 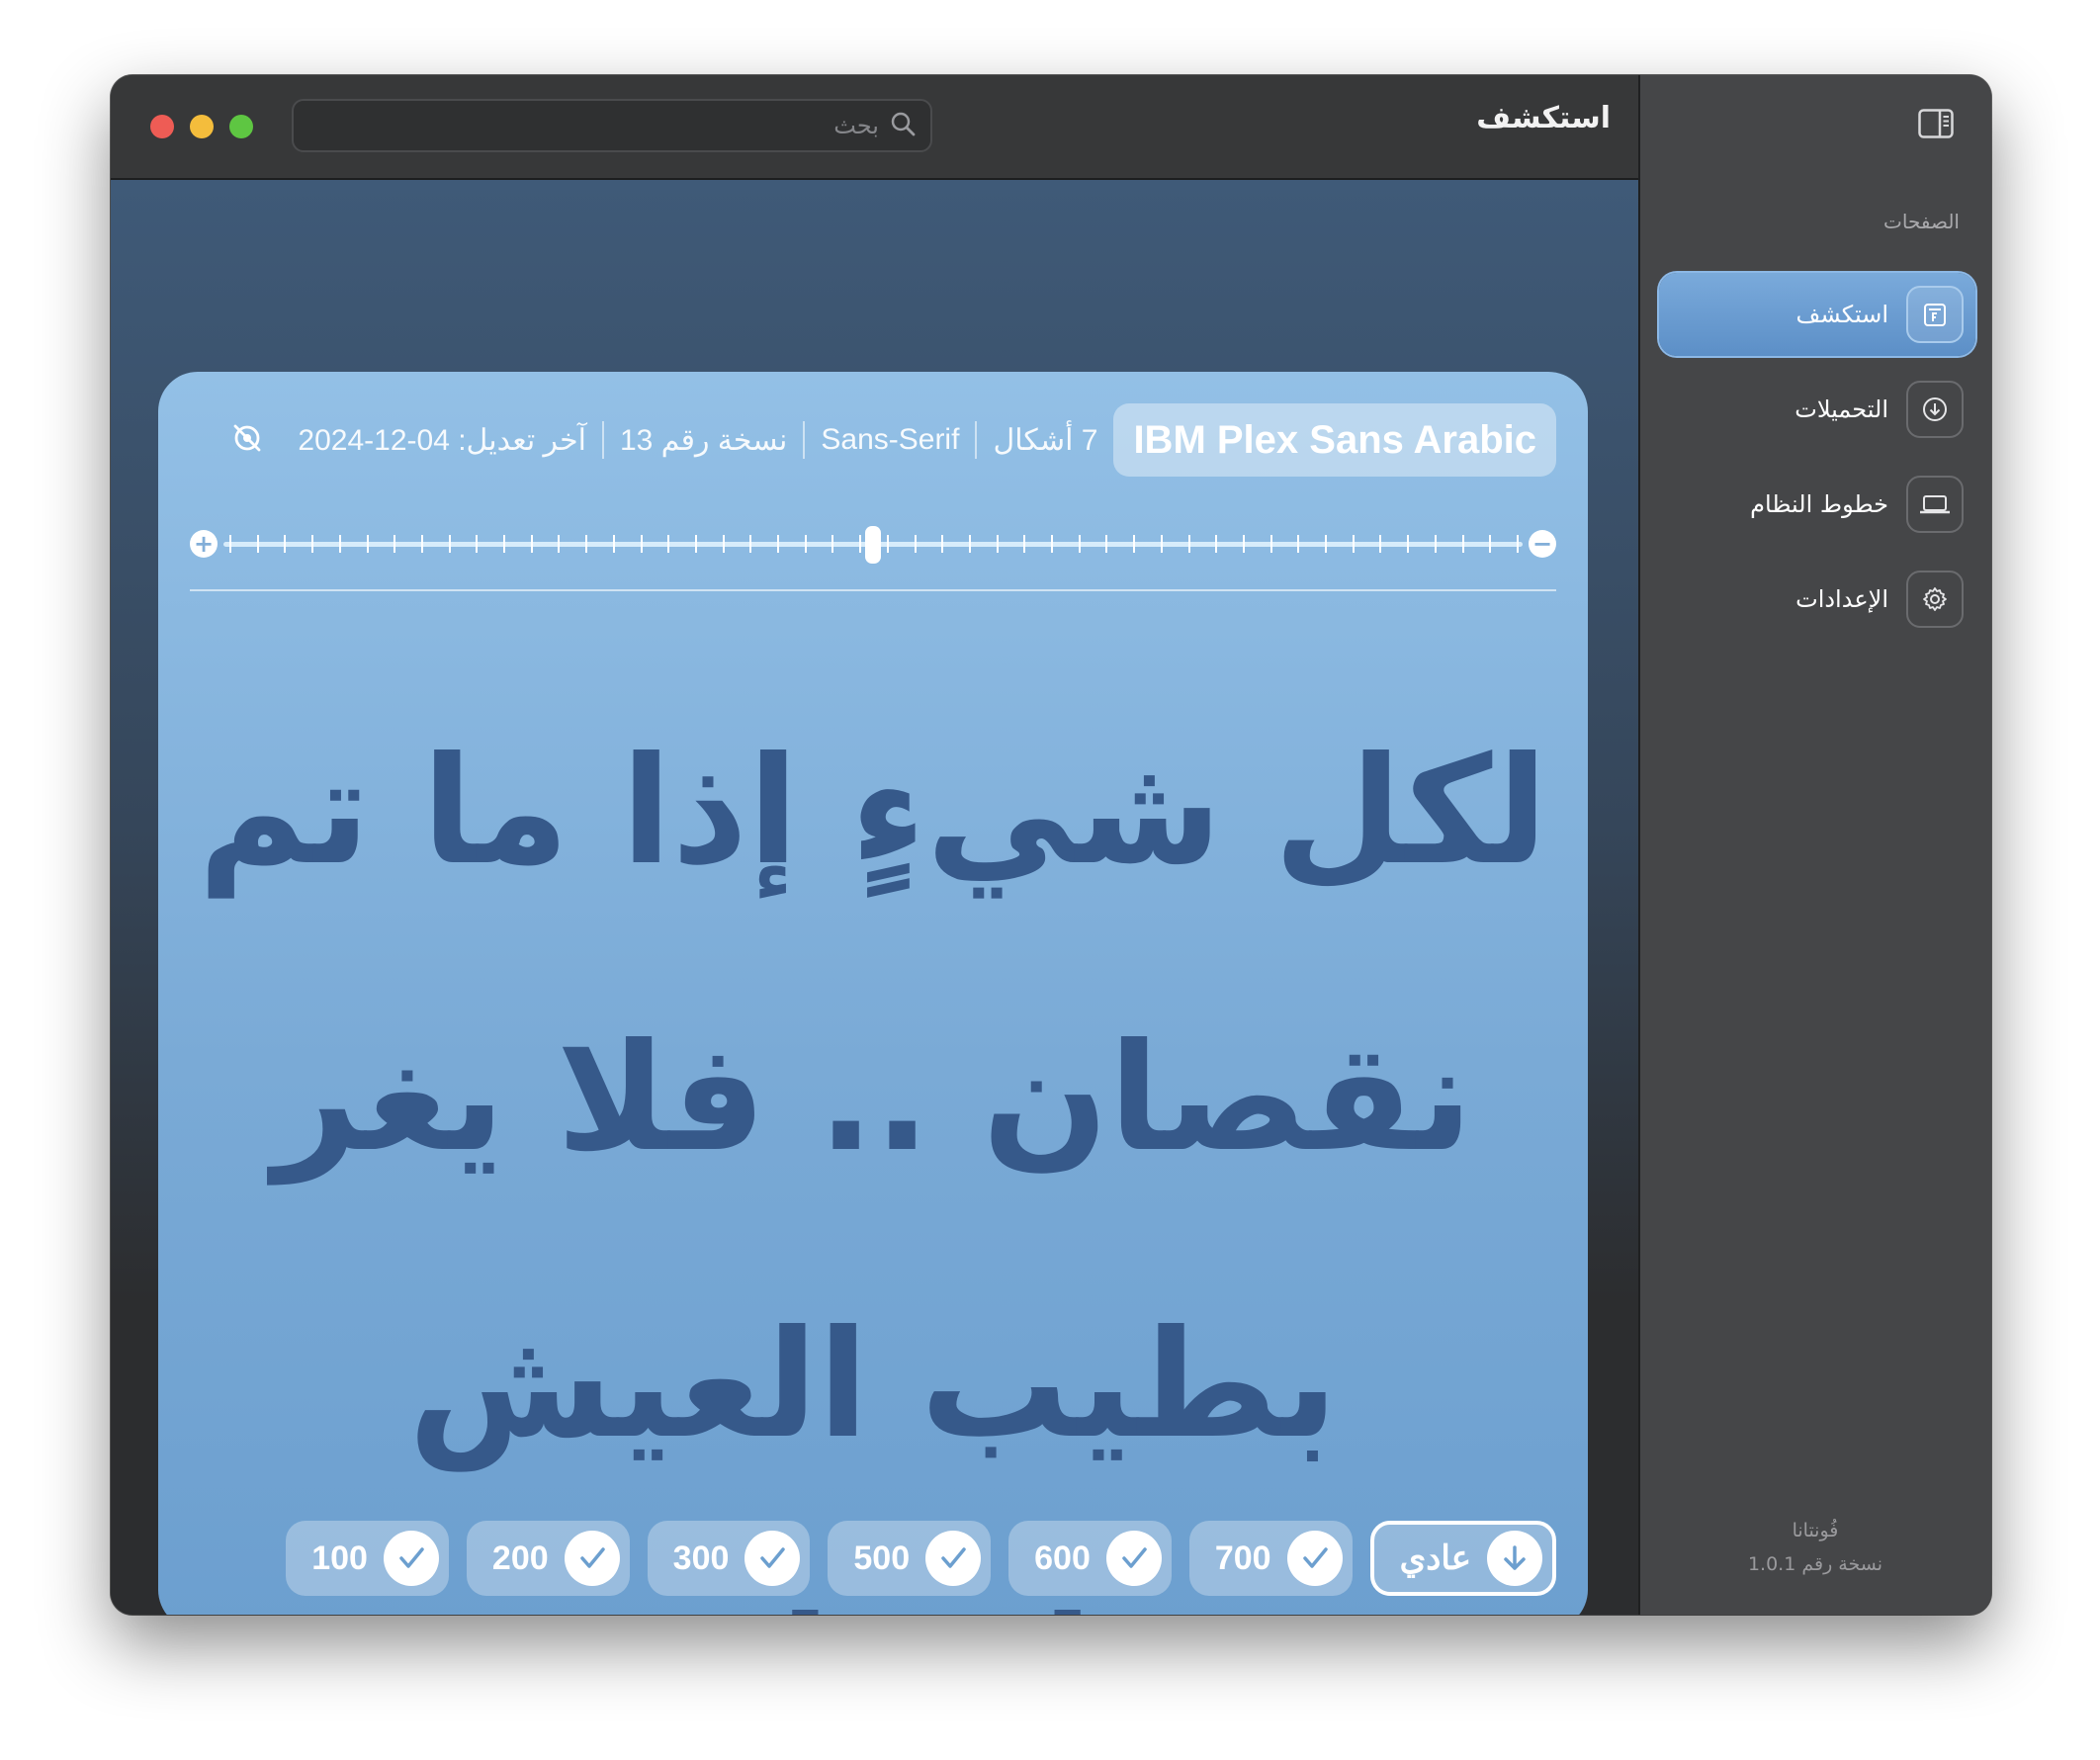 What do you see at coordinates (1062, 1558) in the screenshot?
I see `weight-label: 600` at bounding box center [1062, 1558].